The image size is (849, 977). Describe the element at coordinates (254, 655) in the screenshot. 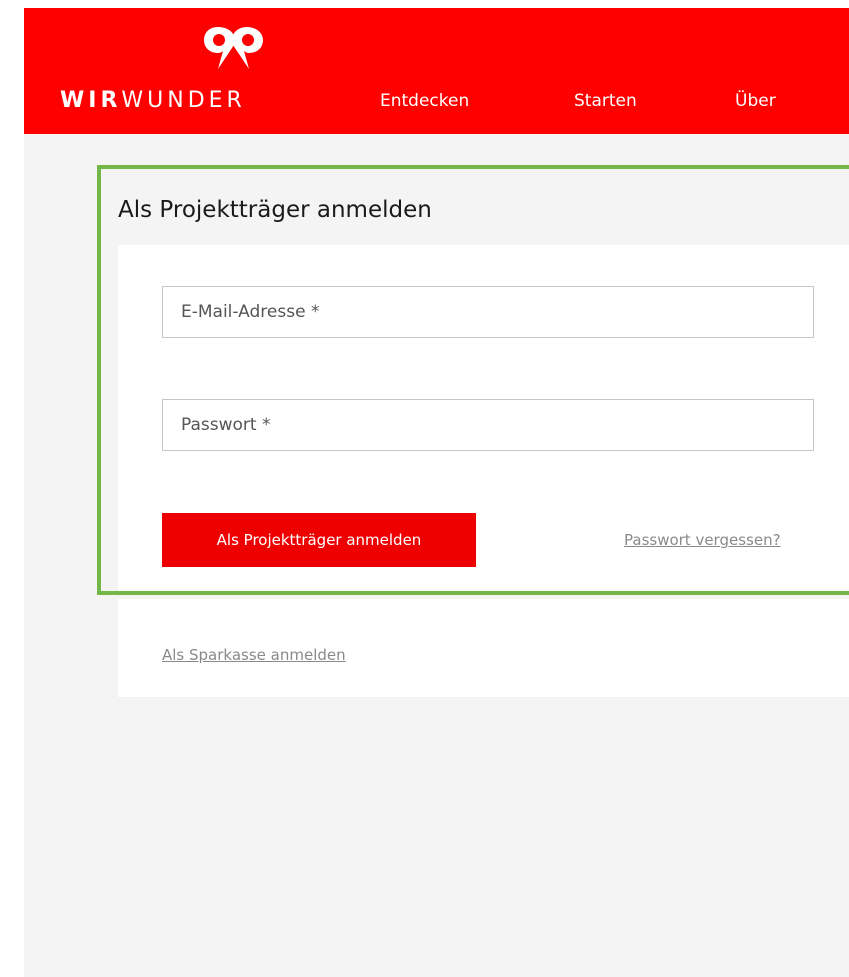

I see `sparkasse-login-link: Als Sparkasse anmelden` at that location.